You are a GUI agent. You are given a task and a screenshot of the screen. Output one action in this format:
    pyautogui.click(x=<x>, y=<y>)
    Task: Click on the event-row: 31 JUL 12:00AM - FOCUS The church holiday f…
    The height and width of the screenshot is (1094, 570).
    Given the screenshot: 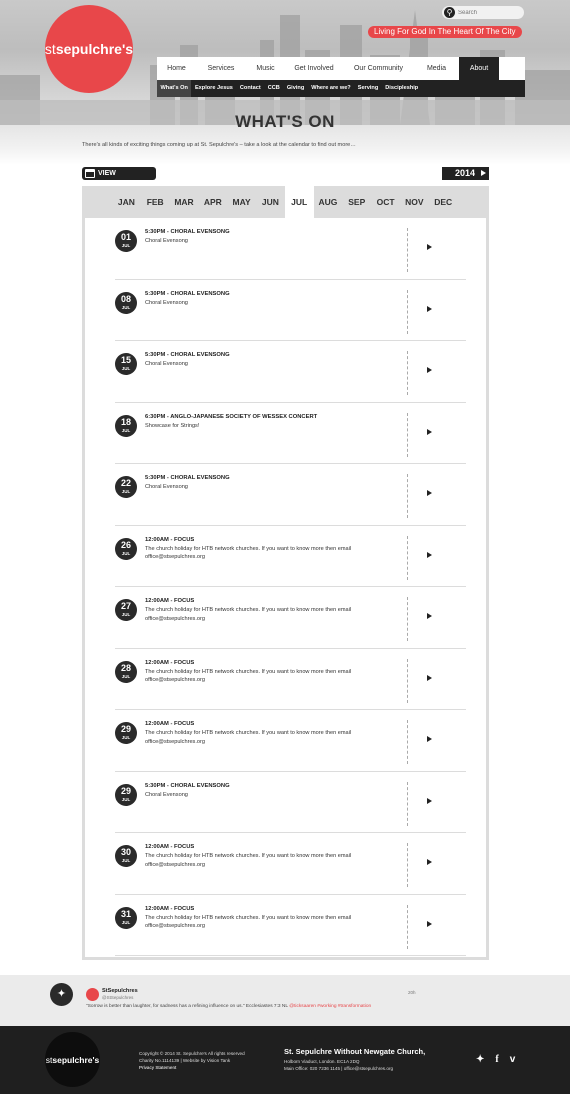 What is the action you would take?
    pyautogui.click(x=290, y=925)
    